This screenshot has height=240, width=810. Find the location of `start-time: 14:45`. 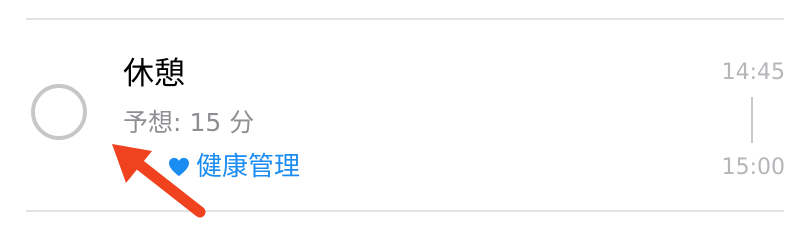

start-time: 14:45 is located at coordinates (753, 72).